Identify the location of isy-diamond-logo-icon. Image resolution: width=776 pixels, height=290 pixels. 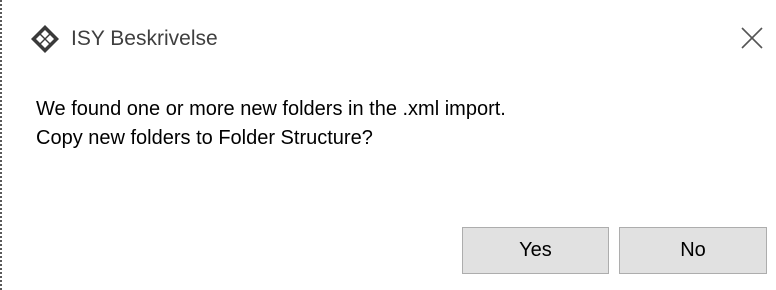
(45, 39).